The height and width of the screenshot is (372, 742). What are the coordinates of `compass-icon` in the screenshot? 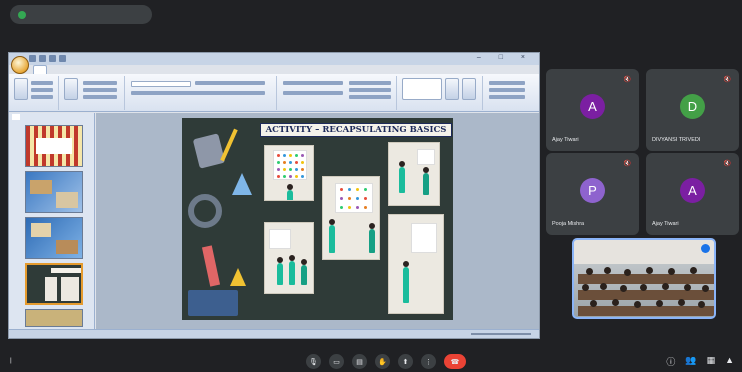 It's located at (205, 211).